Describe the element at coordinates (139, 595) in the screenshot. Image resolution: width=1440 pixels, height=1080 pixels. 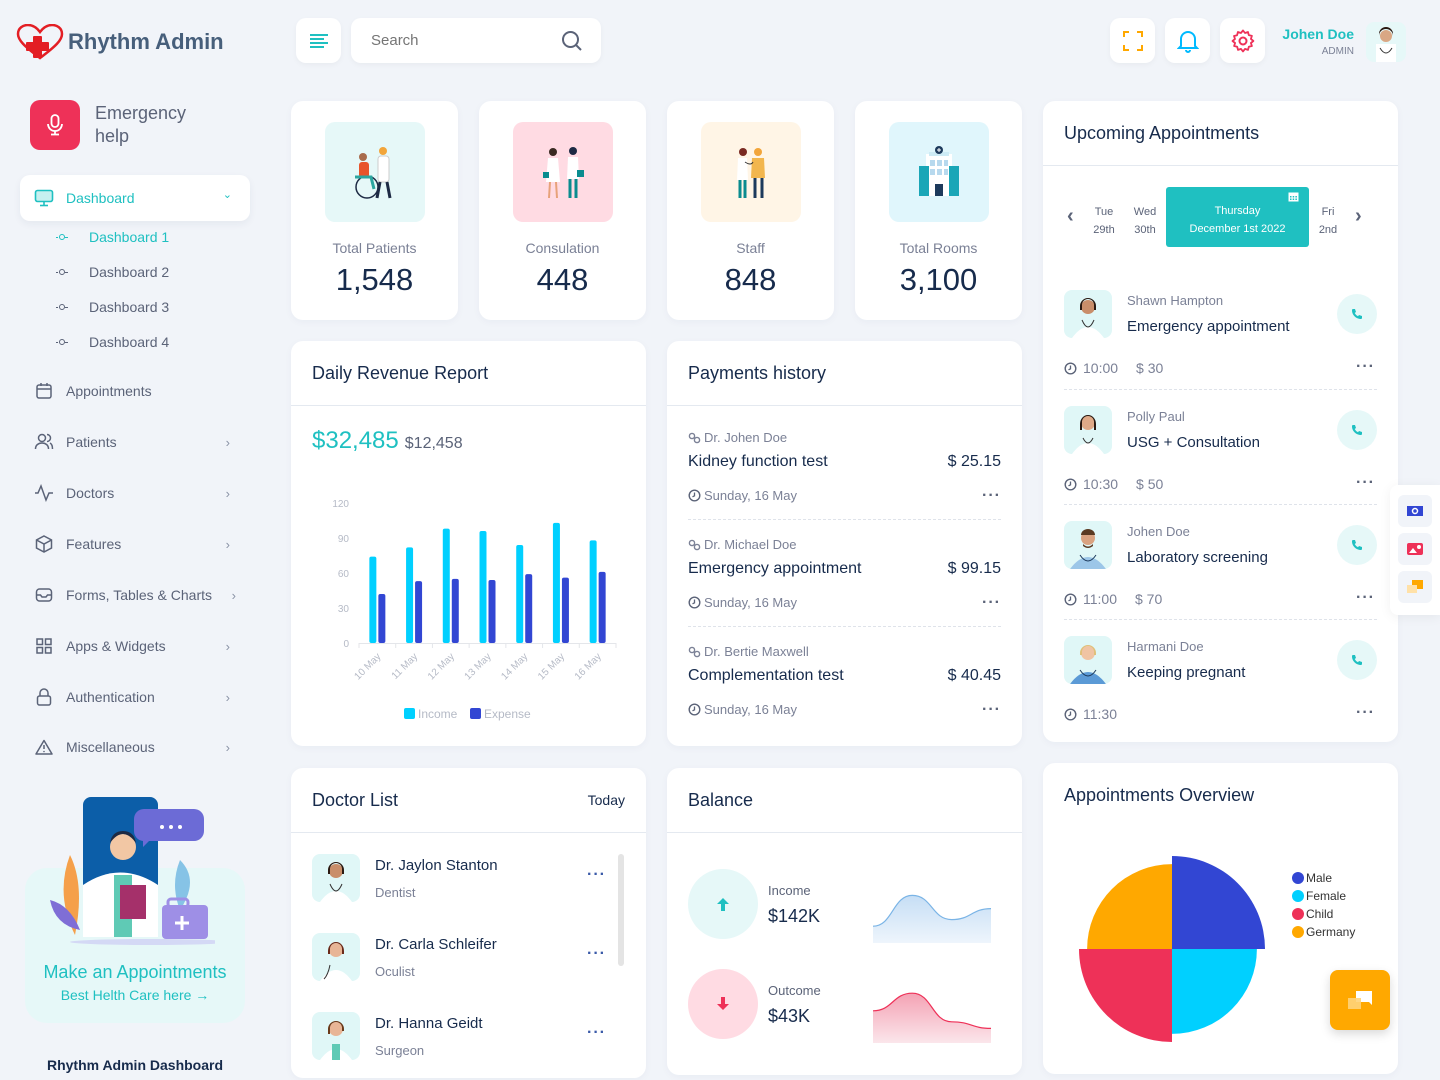
I see `sidebar-item-label: Forms, Tables & Charts` at that location.